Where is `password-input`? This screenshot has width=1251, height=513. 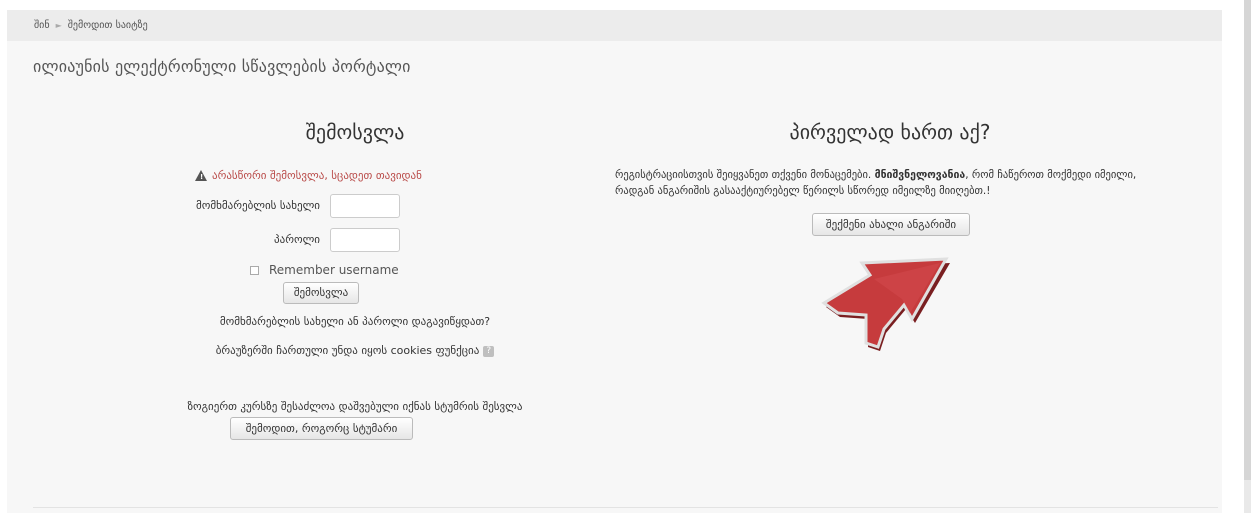
password-input is located at coordinates (365, 240).